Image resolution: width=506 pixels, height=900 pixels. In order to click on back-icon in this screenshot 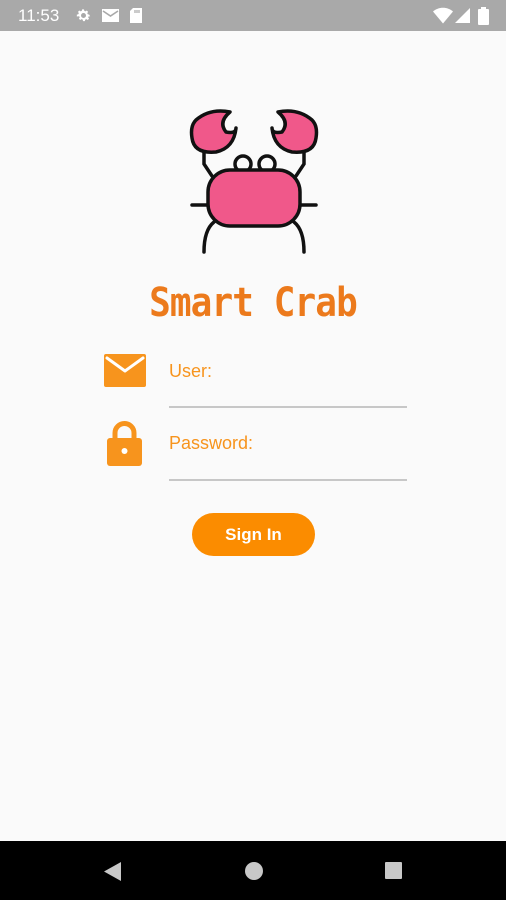, I will do `click(112, 874)`.